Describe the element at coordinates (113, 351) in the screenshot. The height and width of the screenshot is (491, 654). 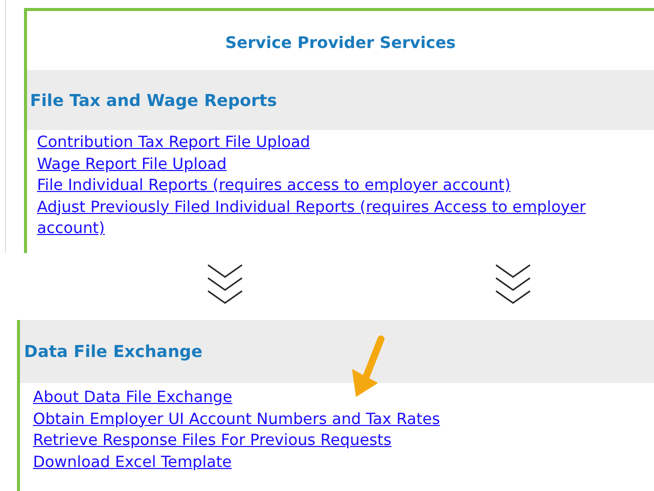
I see `section-heading: Data File Exchange` at that location.